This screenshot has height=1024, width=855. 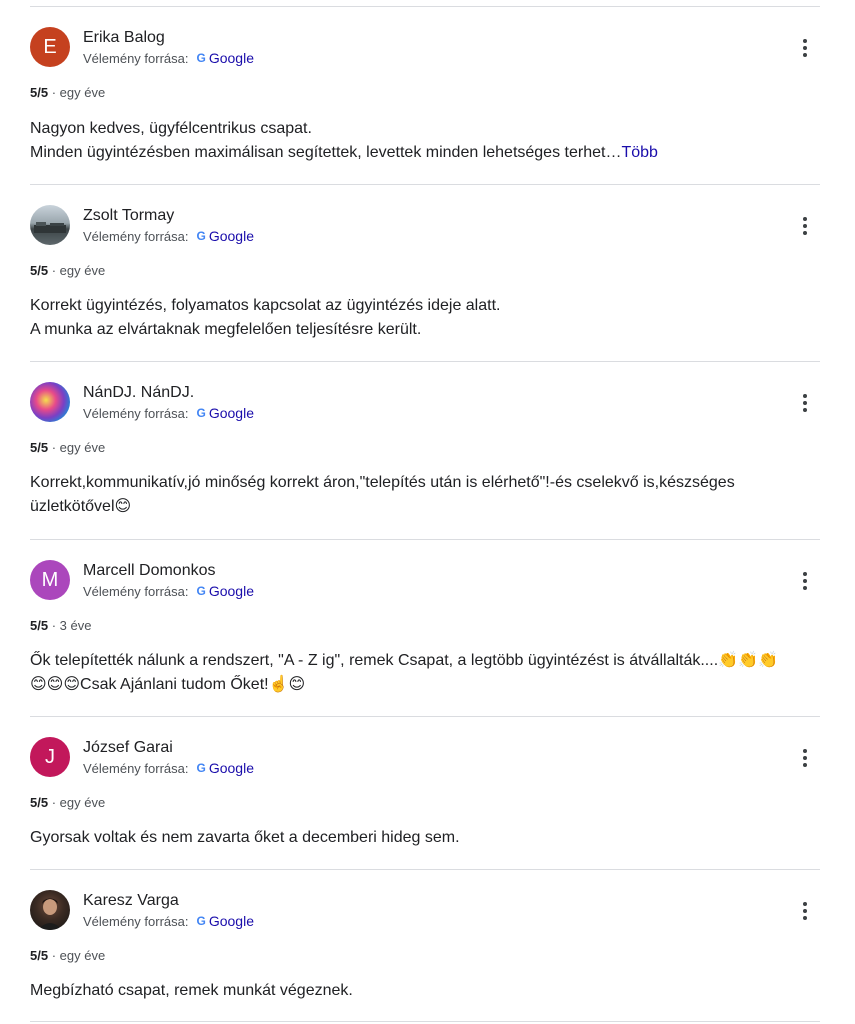 What do you see at coordinates (138, 393) in the screenshot?
I see `author-name: NánDJ. NánDJ.` at bounding box center [138, 393].